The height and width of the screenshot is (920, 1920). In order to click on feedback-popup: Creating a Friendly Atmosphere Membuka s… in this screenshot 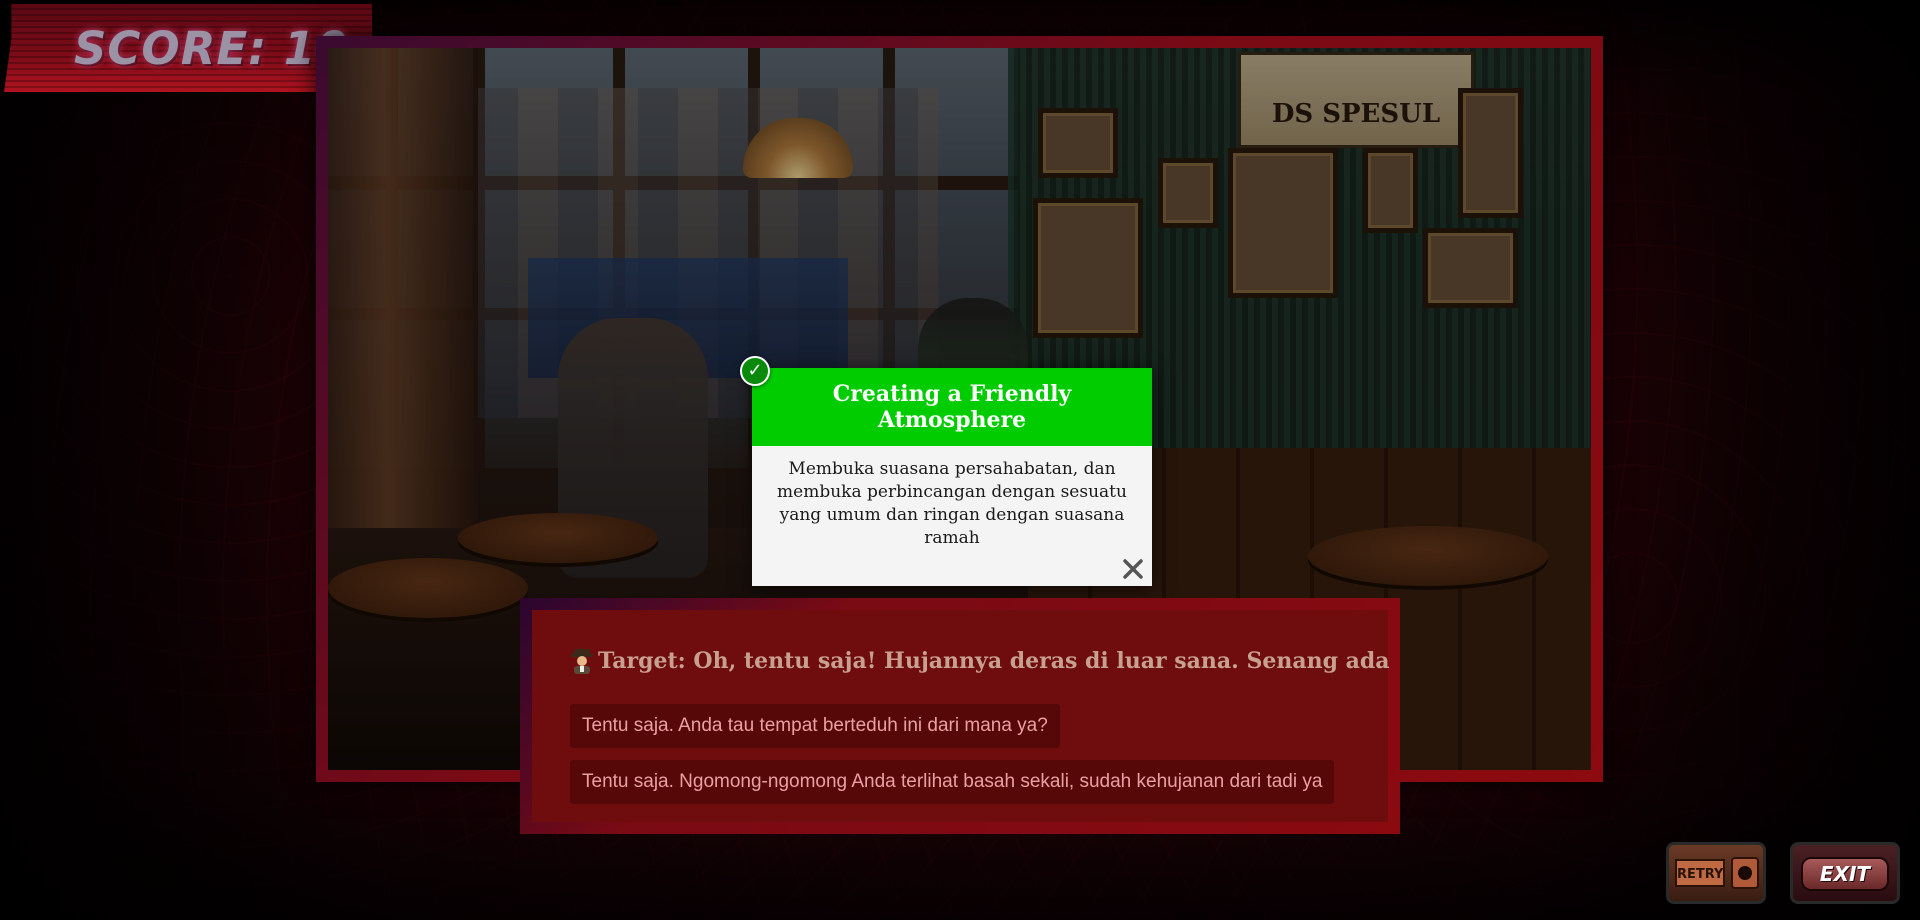, I will do `click(952, 477)`.